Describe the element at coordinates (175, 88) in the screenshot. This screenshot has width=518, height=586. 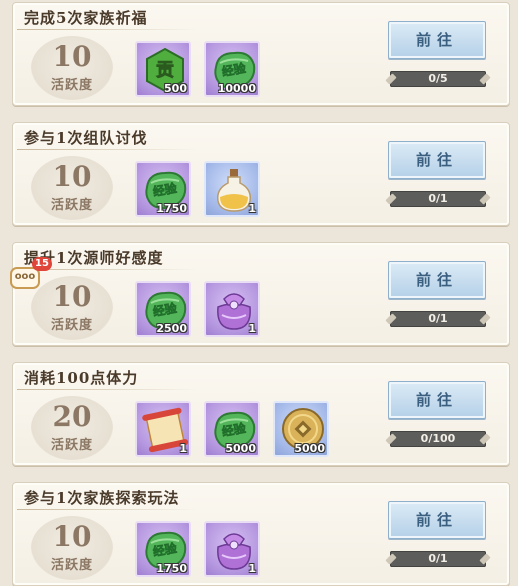
I see `reward-quantity: 500` at that location.